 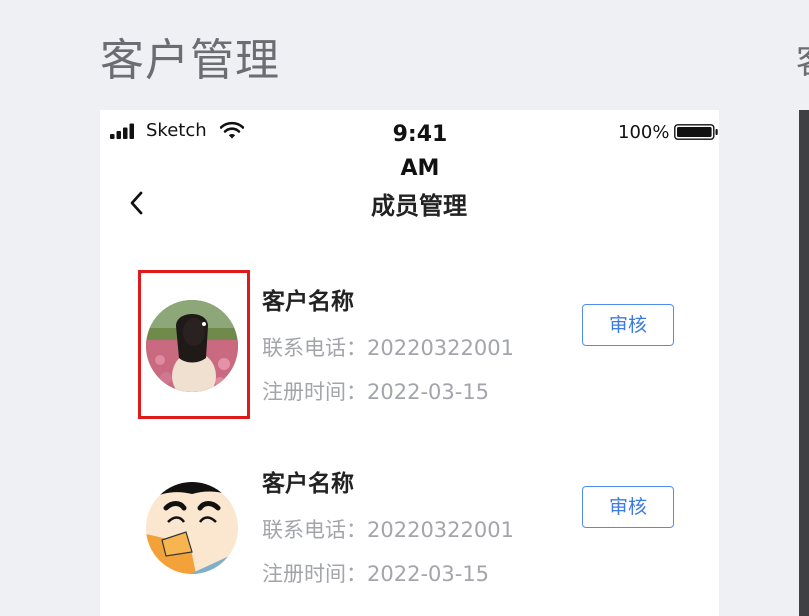 What do you see at coordinates (137, 203) in the screenshot?
I see `back-chevron-icon` at bounding box center [137, 203].